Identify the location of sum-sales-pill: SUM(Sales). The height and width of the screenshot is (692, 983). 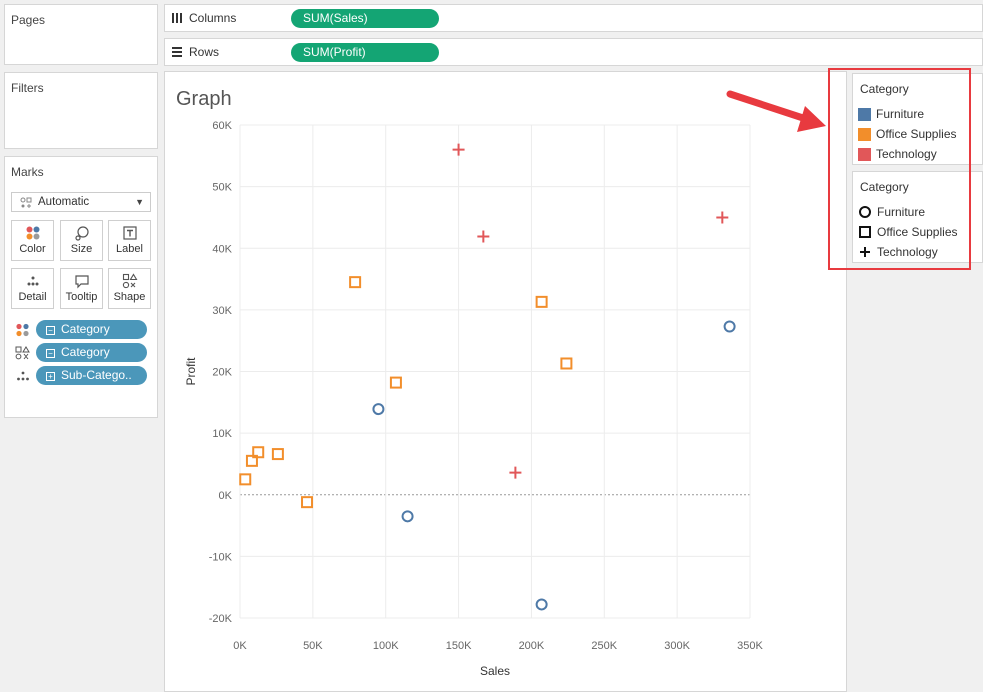
(365, 18).